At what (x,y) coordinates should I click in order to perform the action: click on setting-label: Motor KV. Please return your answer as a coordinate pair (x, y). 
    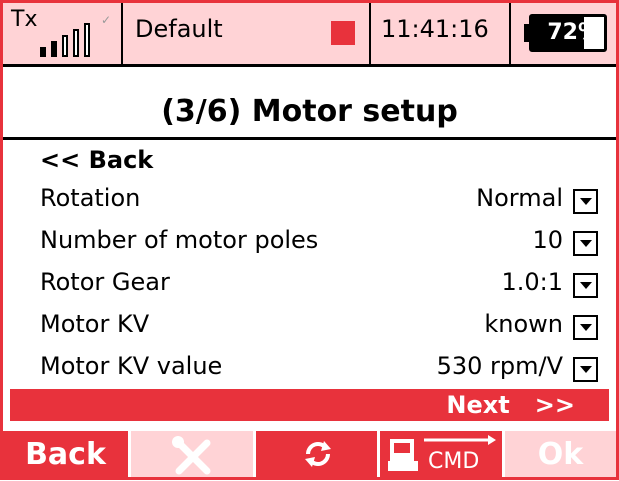
    Looking at the image, I should click on (95, 324).